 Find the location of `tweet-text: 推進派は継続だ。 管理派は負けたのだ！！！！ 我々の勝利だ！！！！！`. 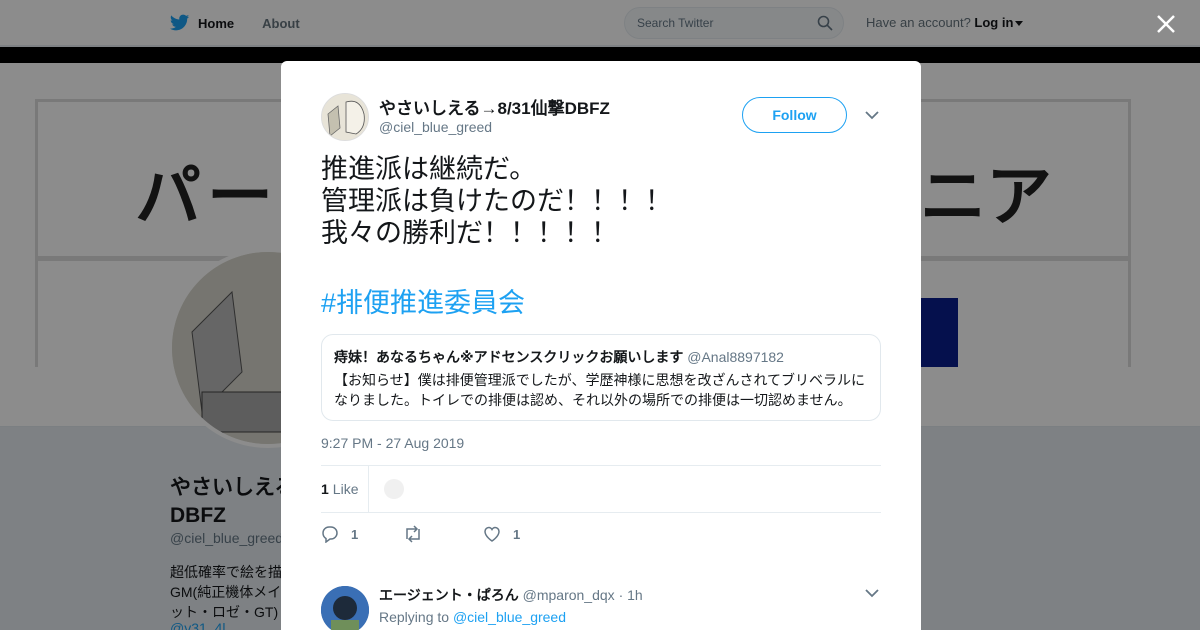

tweet-text: 推進派は継続だ。 管理派は負けたのだ！！！！ 我々の勝利だ！！！！！ is located at coordinates (606, 201).